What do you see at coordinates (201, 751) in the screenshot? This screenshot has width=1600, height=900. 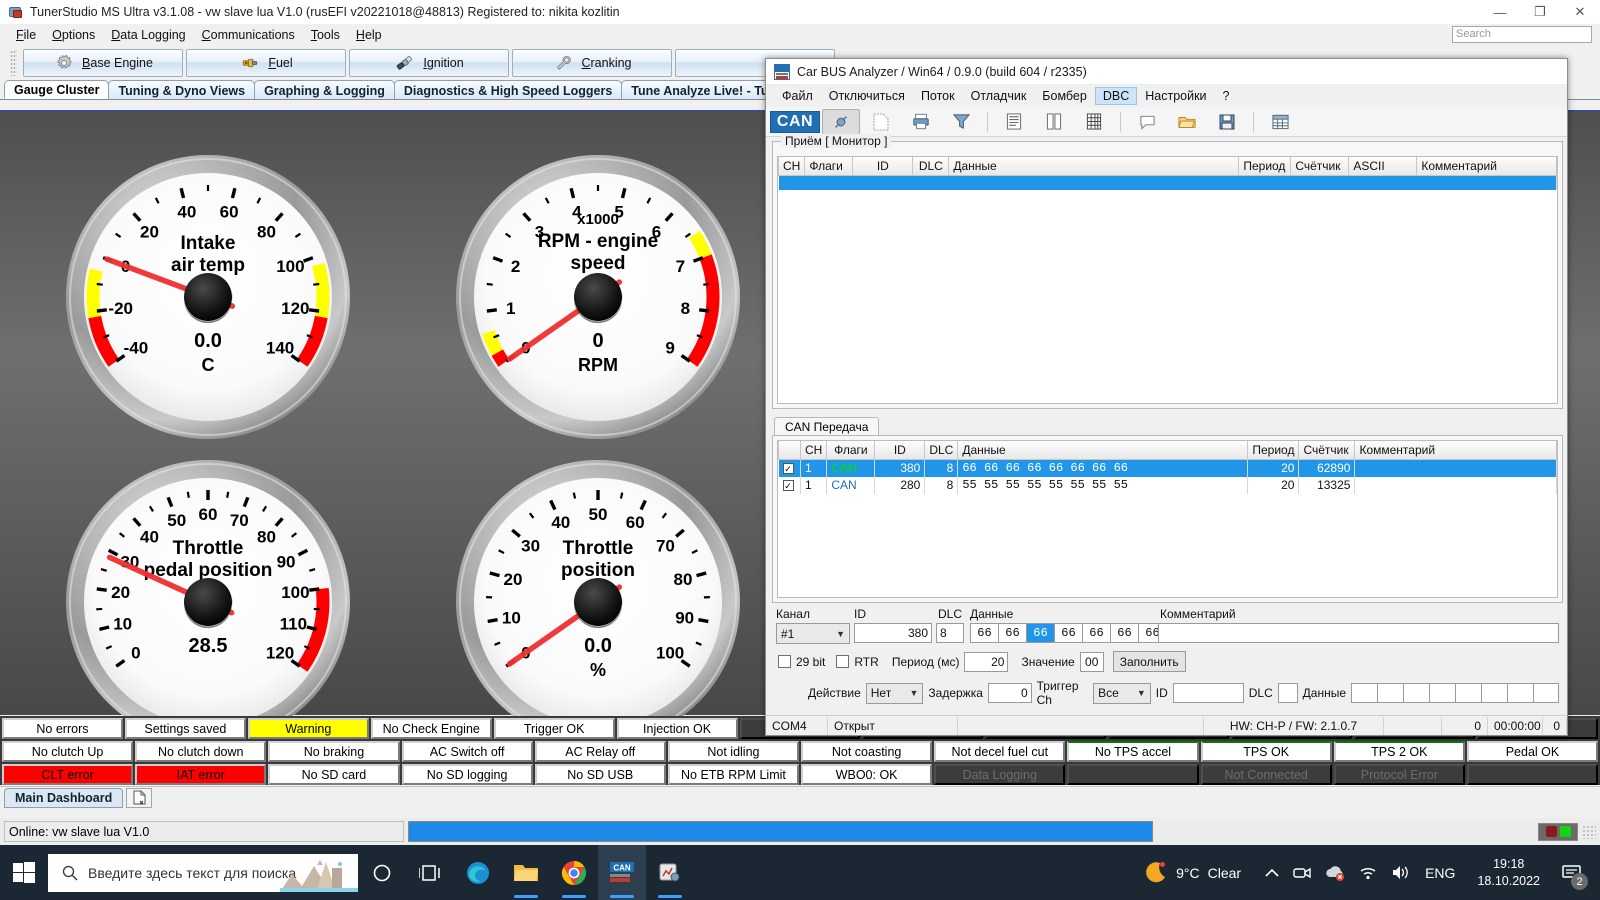 I see `indicator-cell: No clutch down` at bounding box center [201, 751].